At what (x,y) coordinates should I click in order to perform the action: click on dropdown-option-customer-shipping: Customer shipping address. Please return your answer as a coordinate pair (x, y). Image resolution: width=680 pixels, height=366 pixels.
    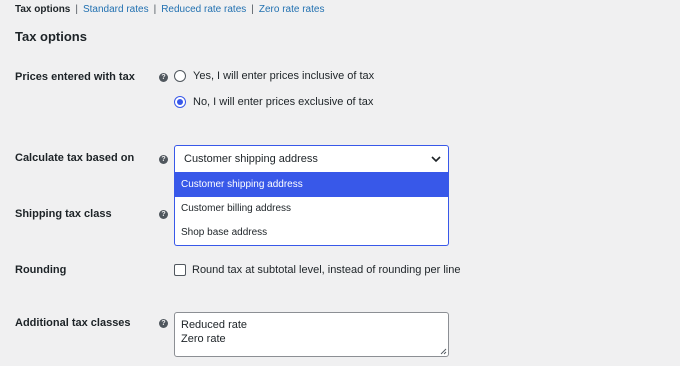
    Looking at the image, I should click on (311, 185).